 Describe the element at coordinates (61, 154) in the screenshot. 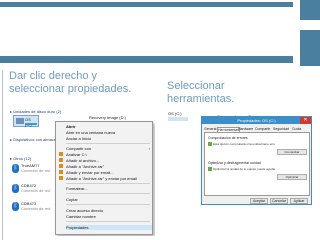

I see `scan-icon` at that location.